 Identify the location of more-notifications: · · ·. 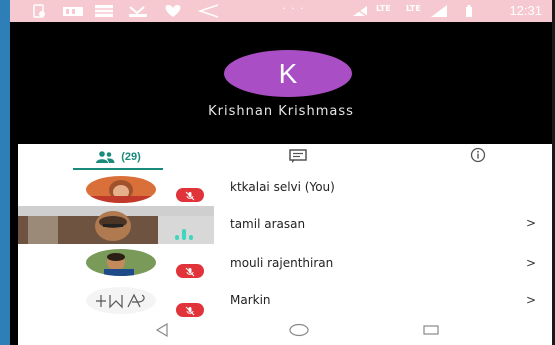
(293, 8).